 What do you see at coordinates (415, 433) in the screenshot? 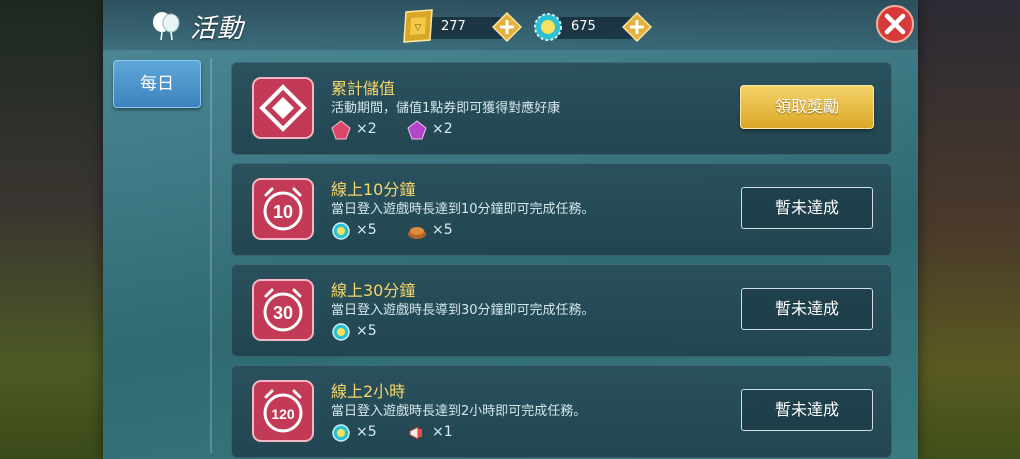
I see `megaphone-icon` at bounding box center [415, 433].